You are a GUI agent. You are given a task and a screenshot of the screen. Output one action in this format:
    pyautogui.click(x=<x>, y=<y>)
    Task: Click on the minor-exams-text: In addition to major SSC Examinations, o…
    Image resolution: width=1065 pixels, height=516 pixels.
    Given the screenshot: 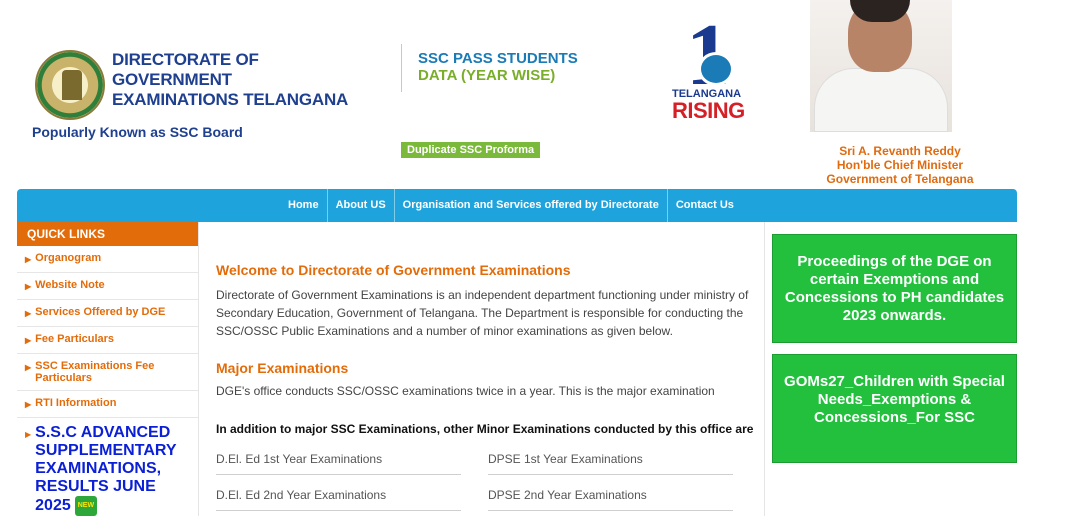 What is the action you would take?
    pyautogui.click(x=485, y=429)
    